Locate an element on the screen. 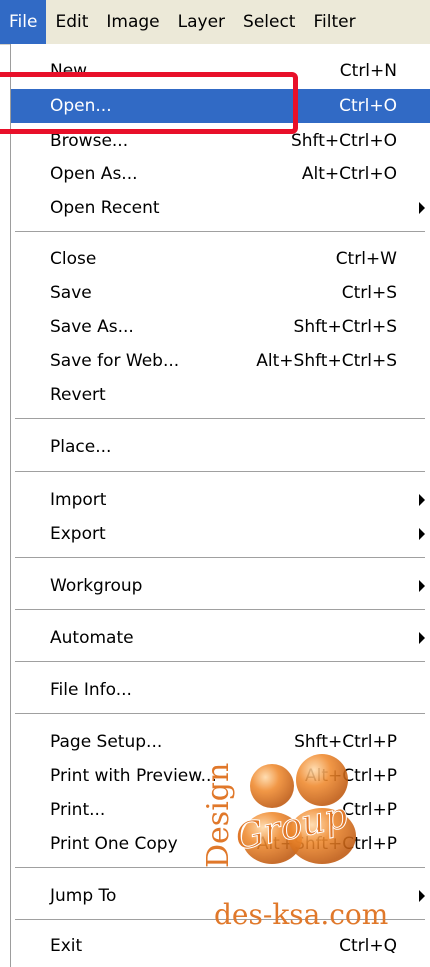 This screenshot has width=430, height=967. menu-item-shortcut: Ctrl+N is located at coordinates (368, 71).